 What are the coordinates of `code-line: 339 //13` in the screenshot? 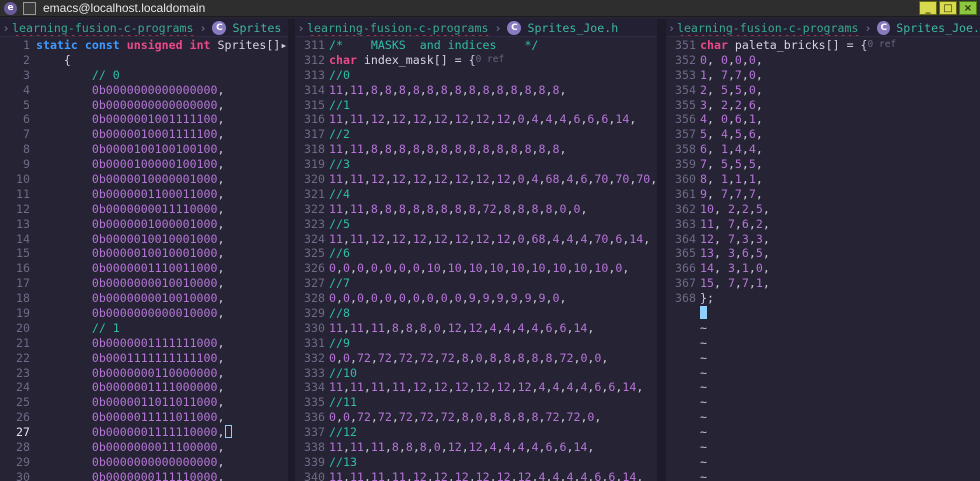 It's located at (476, 462).